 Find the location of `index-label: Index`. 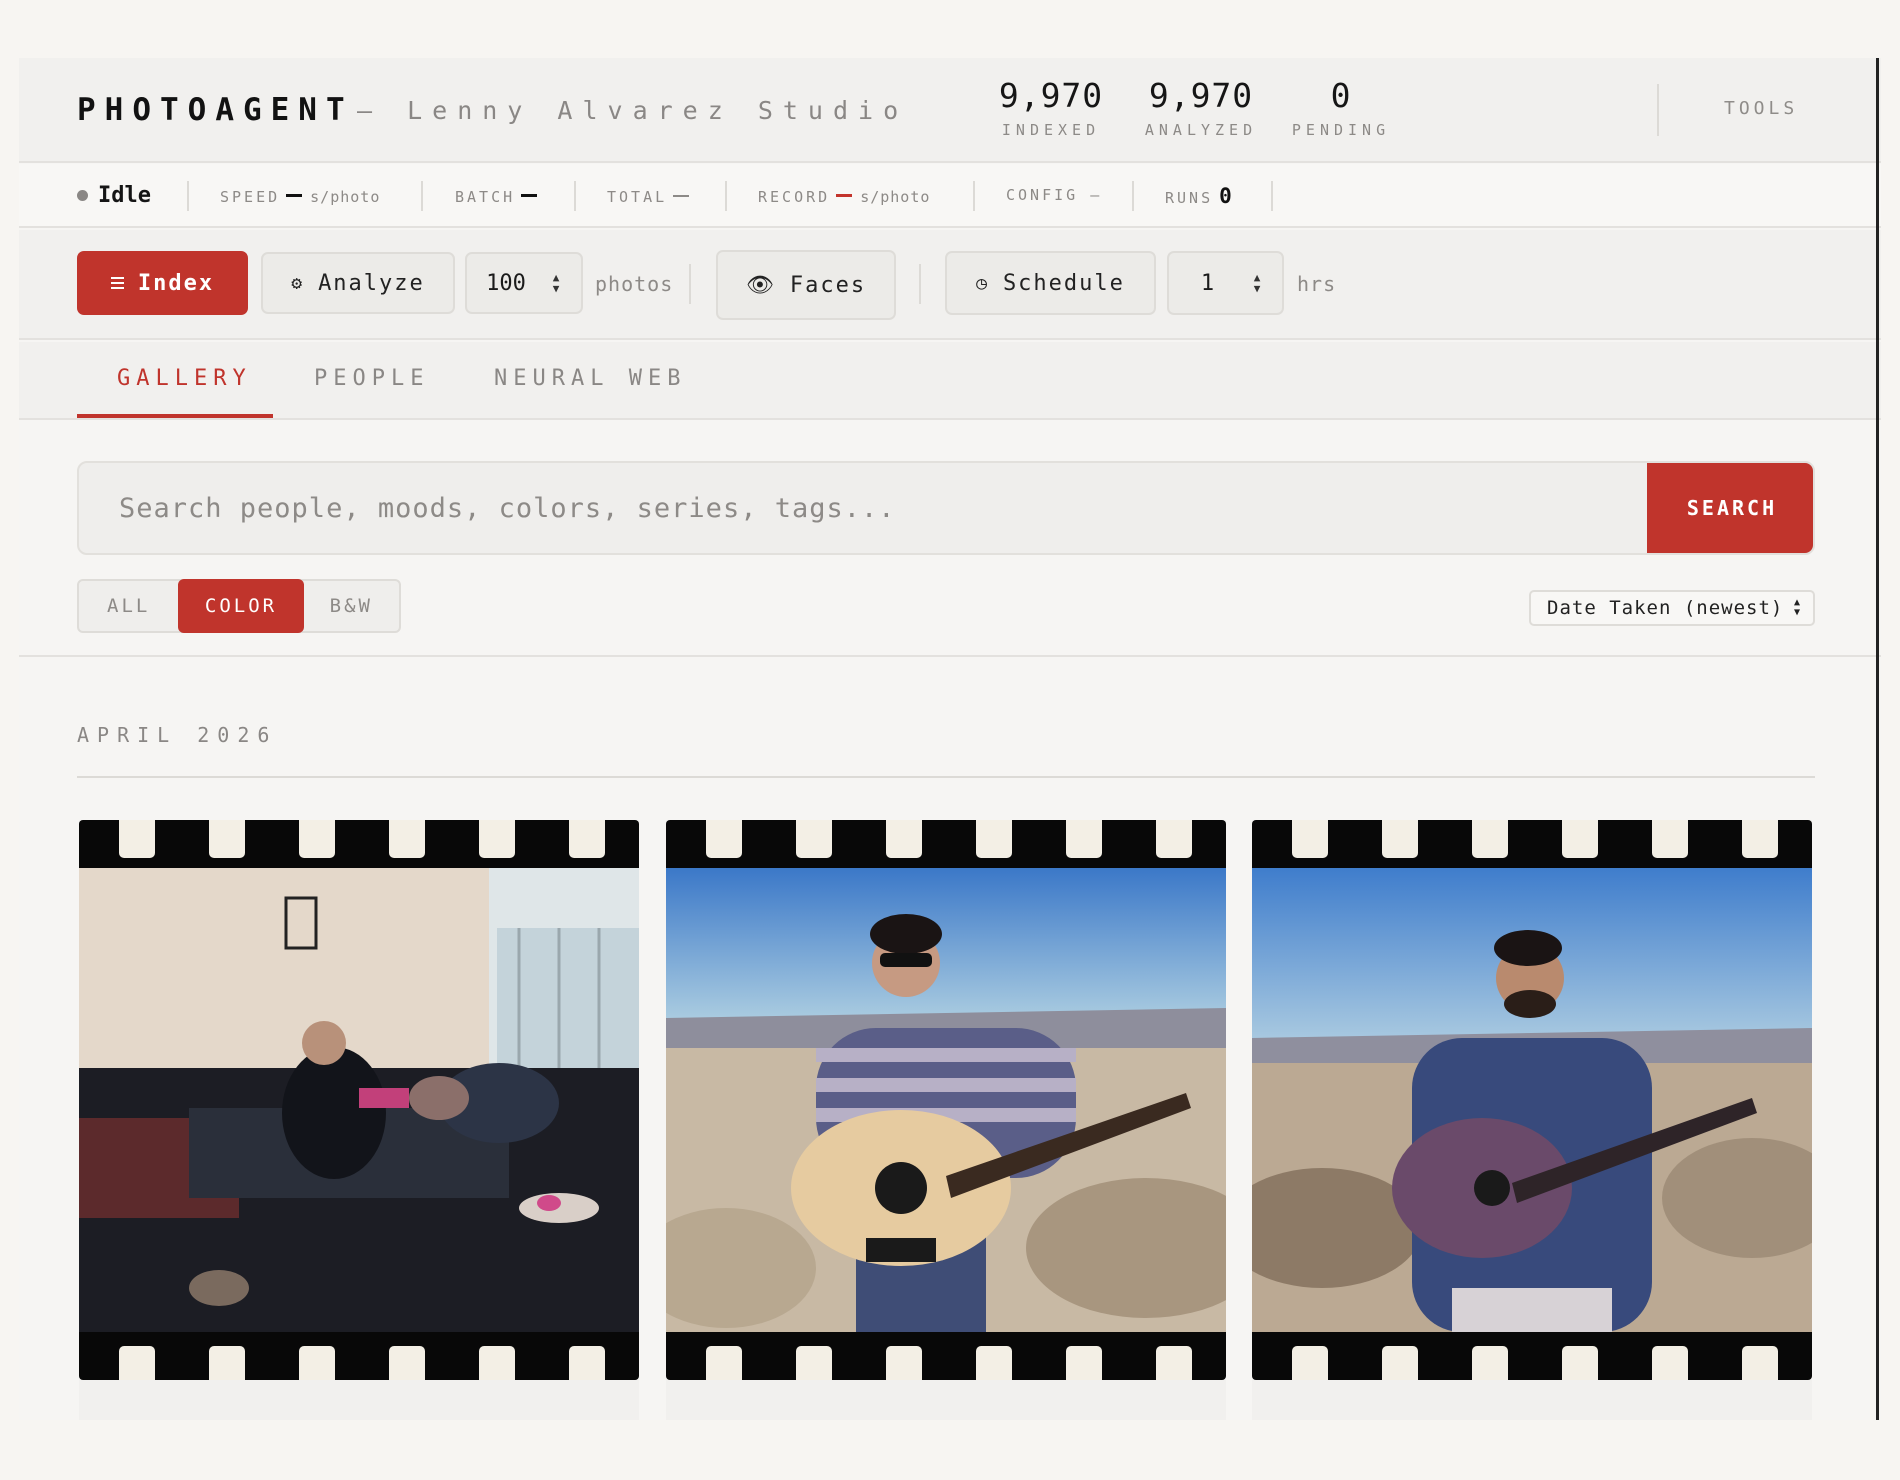

index-label: Index is located at coordinates (176, 283).